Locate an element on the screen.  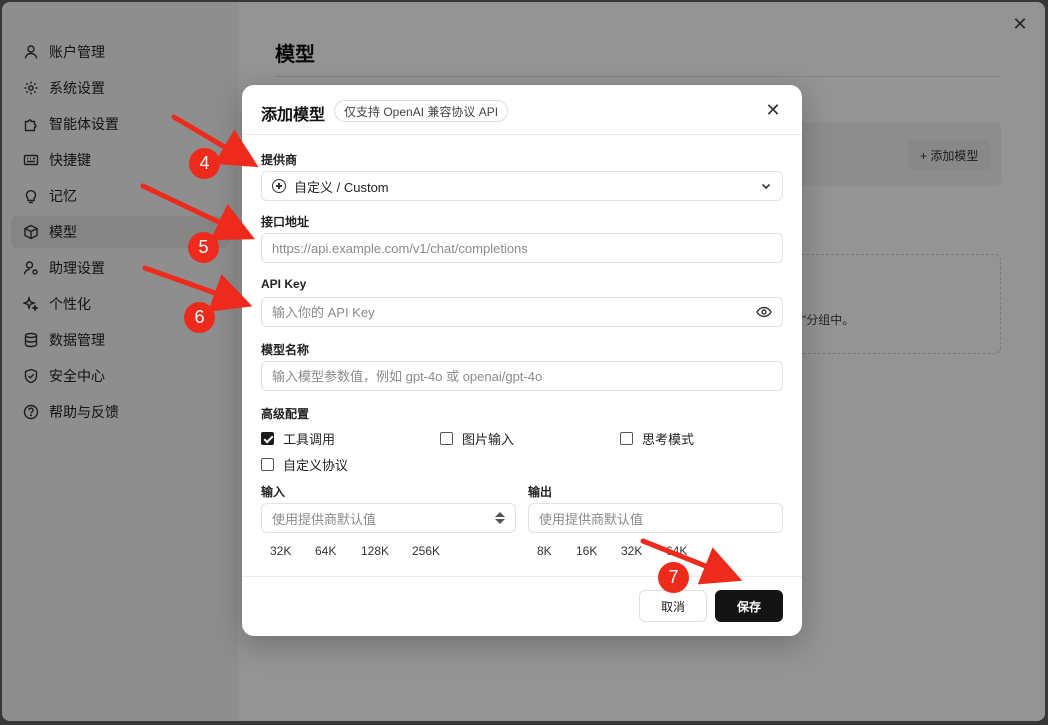
checkbox-image-input: 图片输入 is located at coordinates (477, 438).